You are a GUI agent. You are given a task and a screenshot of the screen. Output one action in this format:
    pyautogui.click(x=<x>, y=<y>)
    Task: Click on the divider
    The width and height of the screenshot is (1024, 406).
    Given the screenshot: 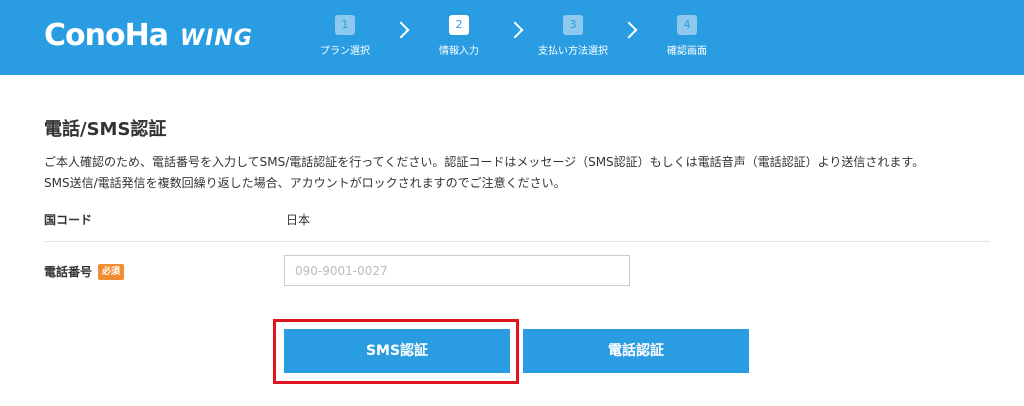 What is the action you would take?
    pyautogui.click(x=517, y=241)
    